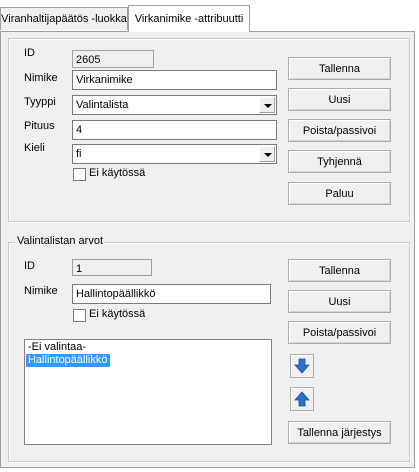  I want to click on clear-button: Tyhjennä, so click(339, 161).